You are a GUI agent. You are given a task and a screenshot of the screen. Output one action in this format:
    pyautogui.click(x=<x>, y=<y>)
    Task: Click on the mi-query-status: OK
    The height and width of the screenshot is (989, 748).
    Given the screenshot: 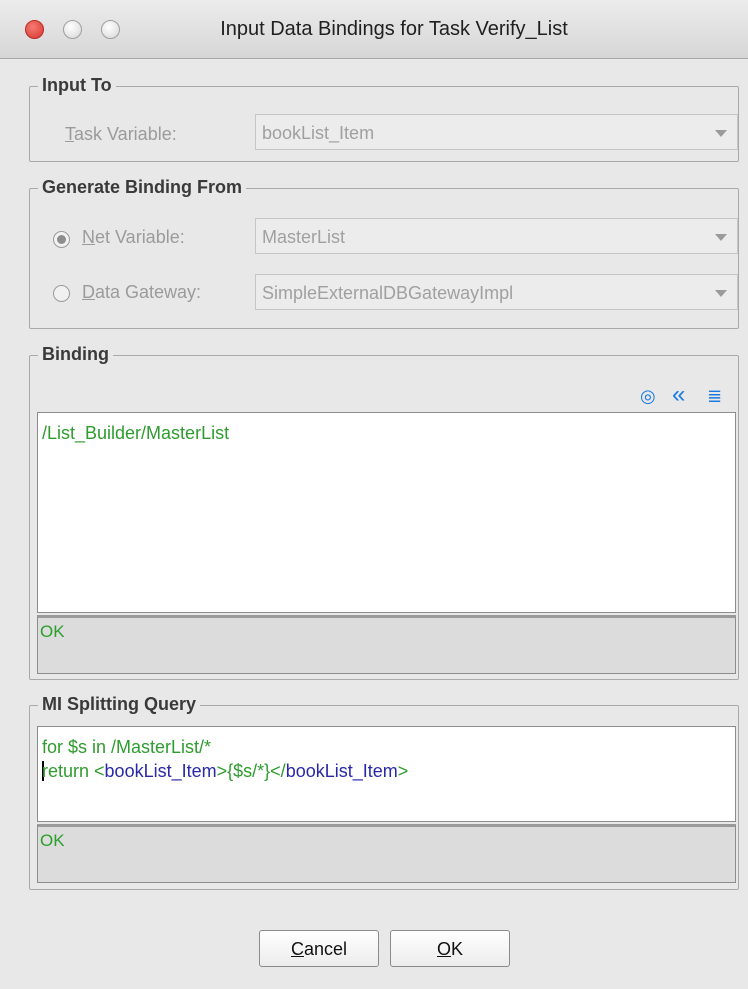 What is the action you would take?
    pyautogui.click(x=386, y=853)
    